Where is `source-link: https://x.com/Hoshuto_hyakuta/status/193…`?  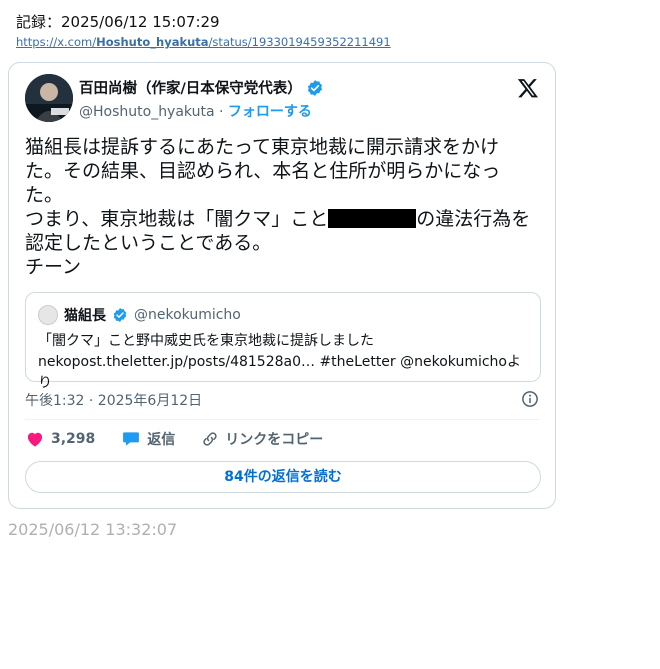
source-link: https://x.com/Hoshuto_hyakuta/status/193… is located at coordinates (203, 42).